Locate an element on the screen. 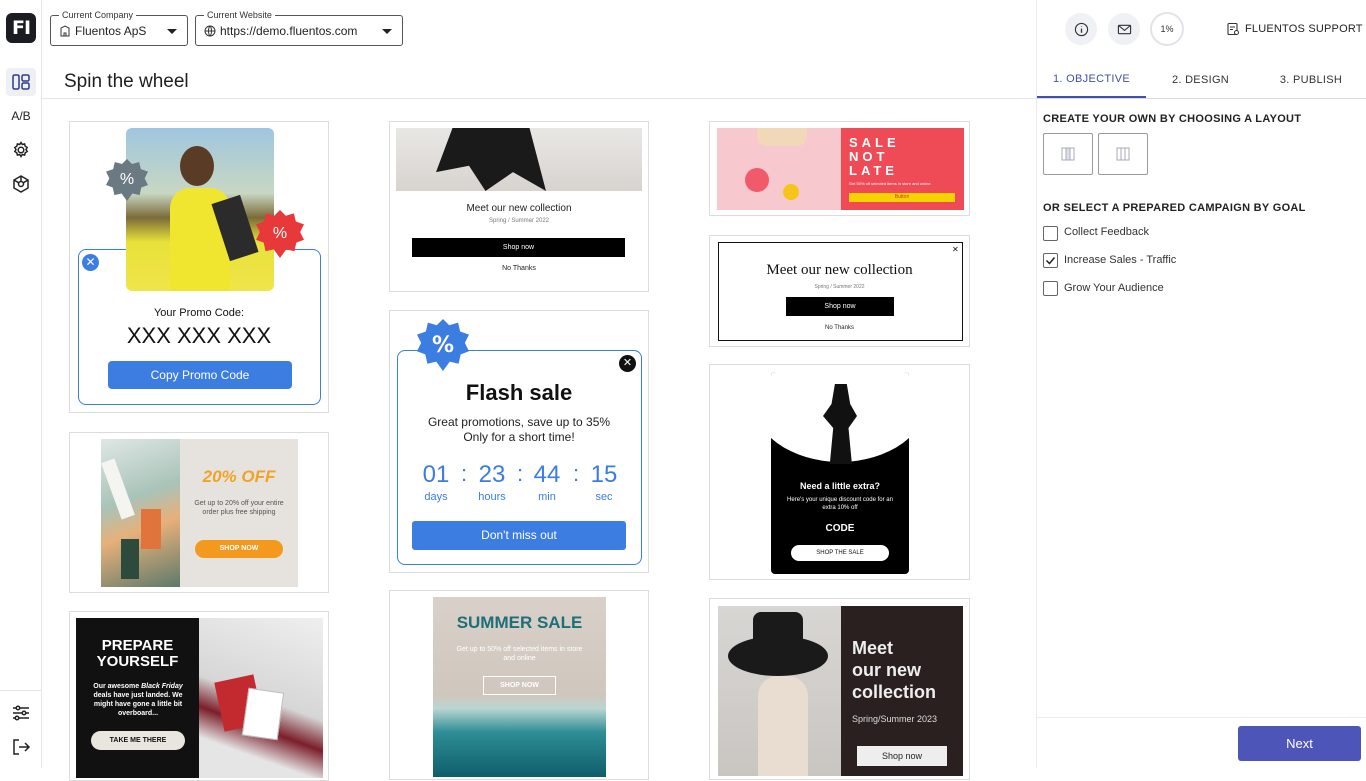 Image resolution: width=1366 pixels, height=781 pixels. summer-button: SHOP NOW is located at coordinates (519, 685).